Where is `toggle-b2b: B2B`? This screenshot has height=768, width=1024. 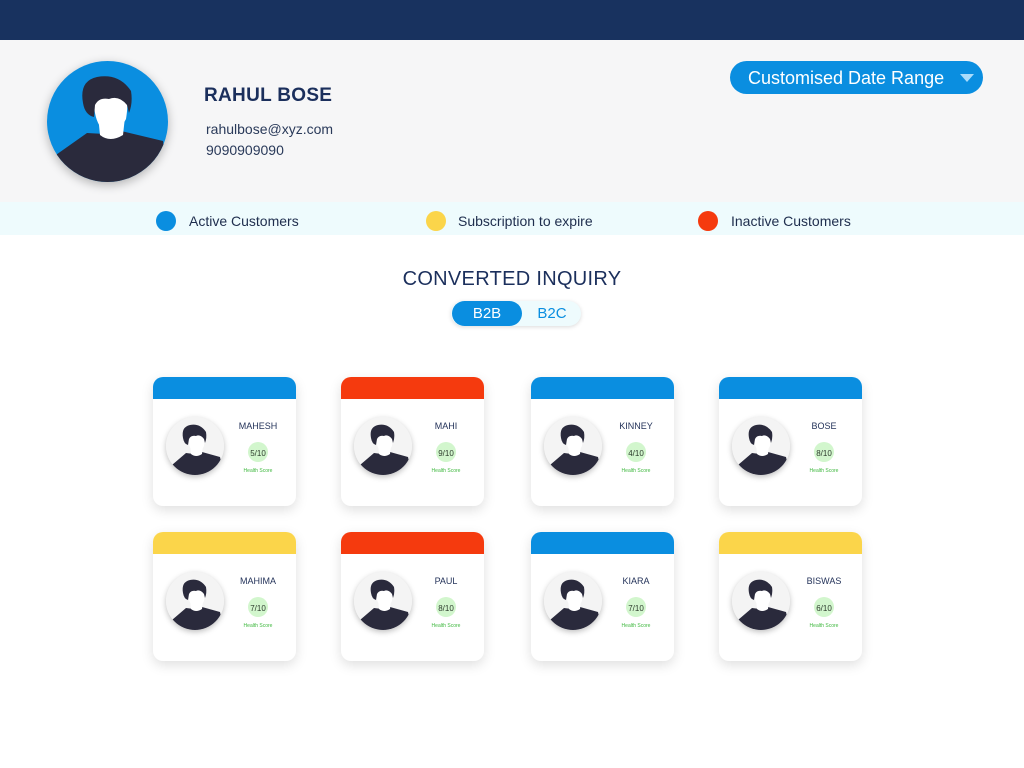 toggle-b2b: B2B is located at coordinates (487, 313).